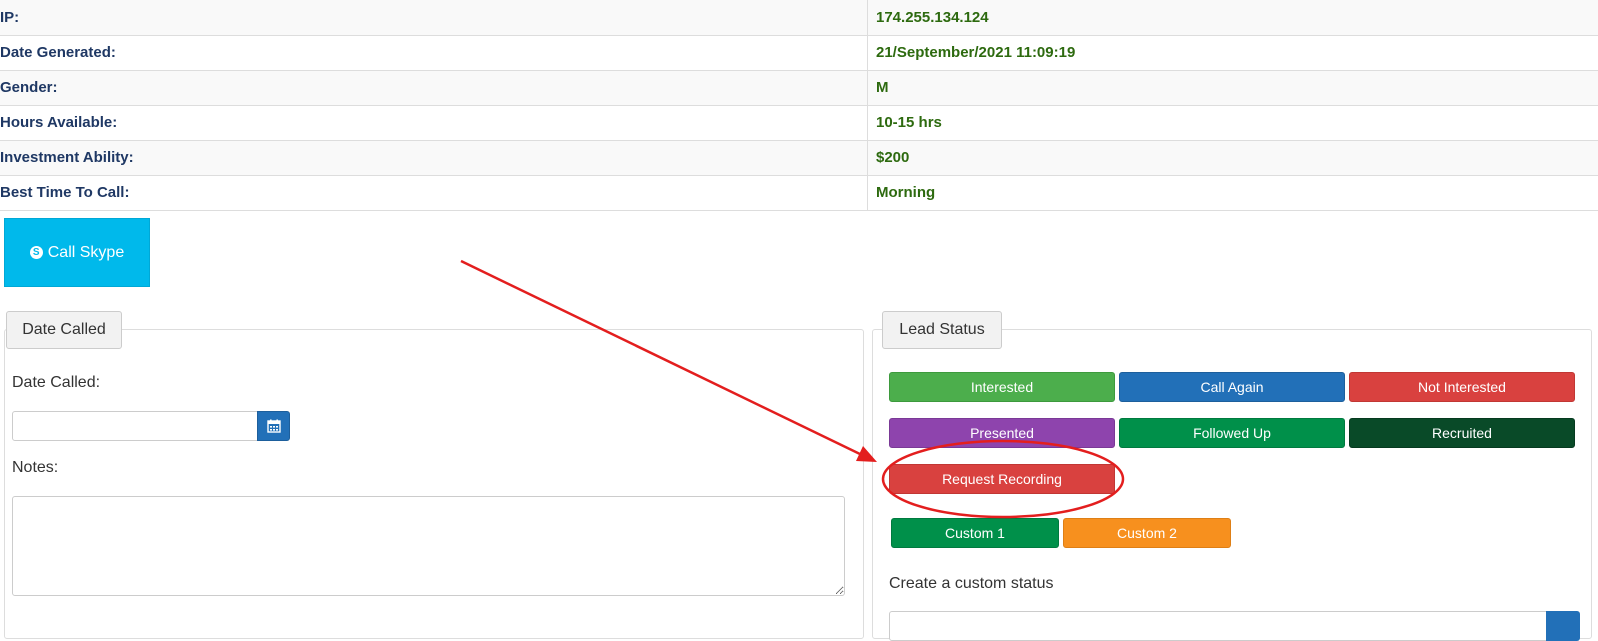 This screenshot has height=641, width=1598. I want to click on notes-label: Notes:, so click(35, 468).